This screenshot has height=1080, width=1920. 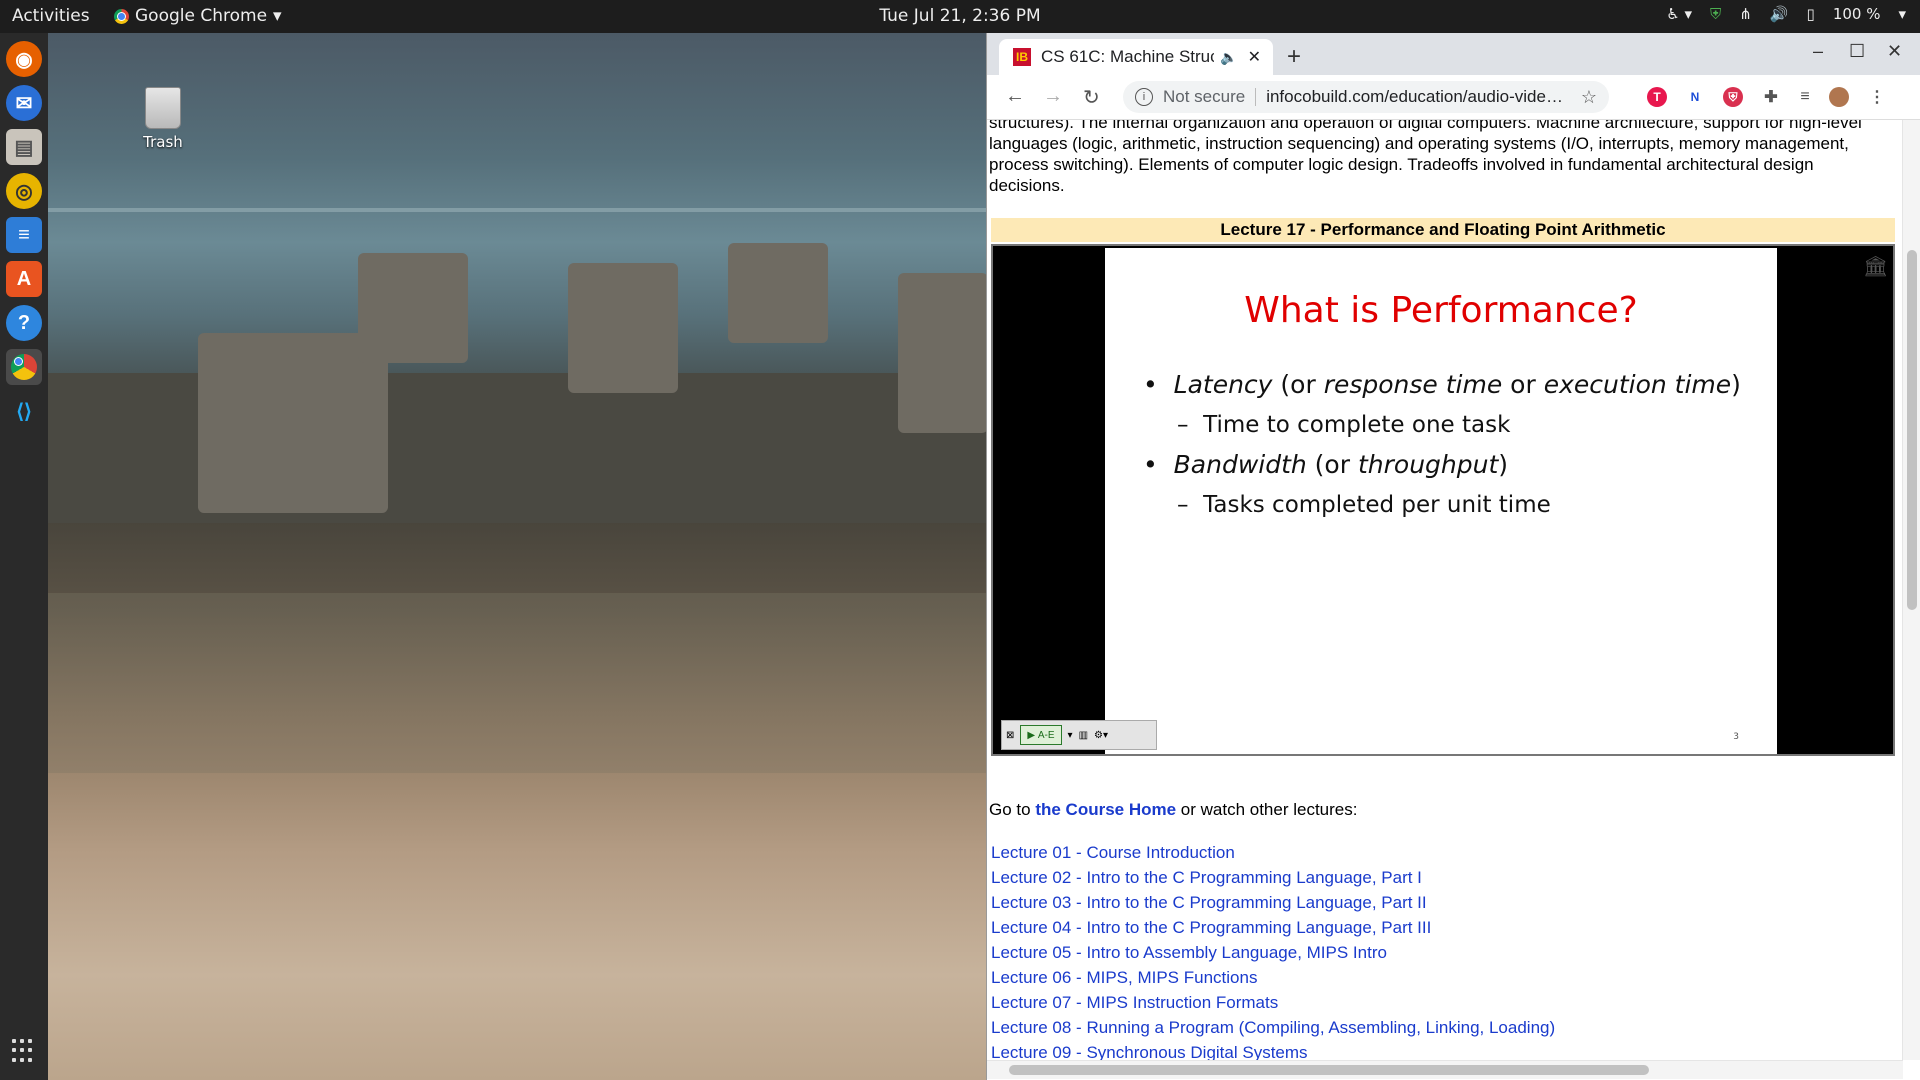 I want to click on slide-text: or, so click(x=1523, y=384).